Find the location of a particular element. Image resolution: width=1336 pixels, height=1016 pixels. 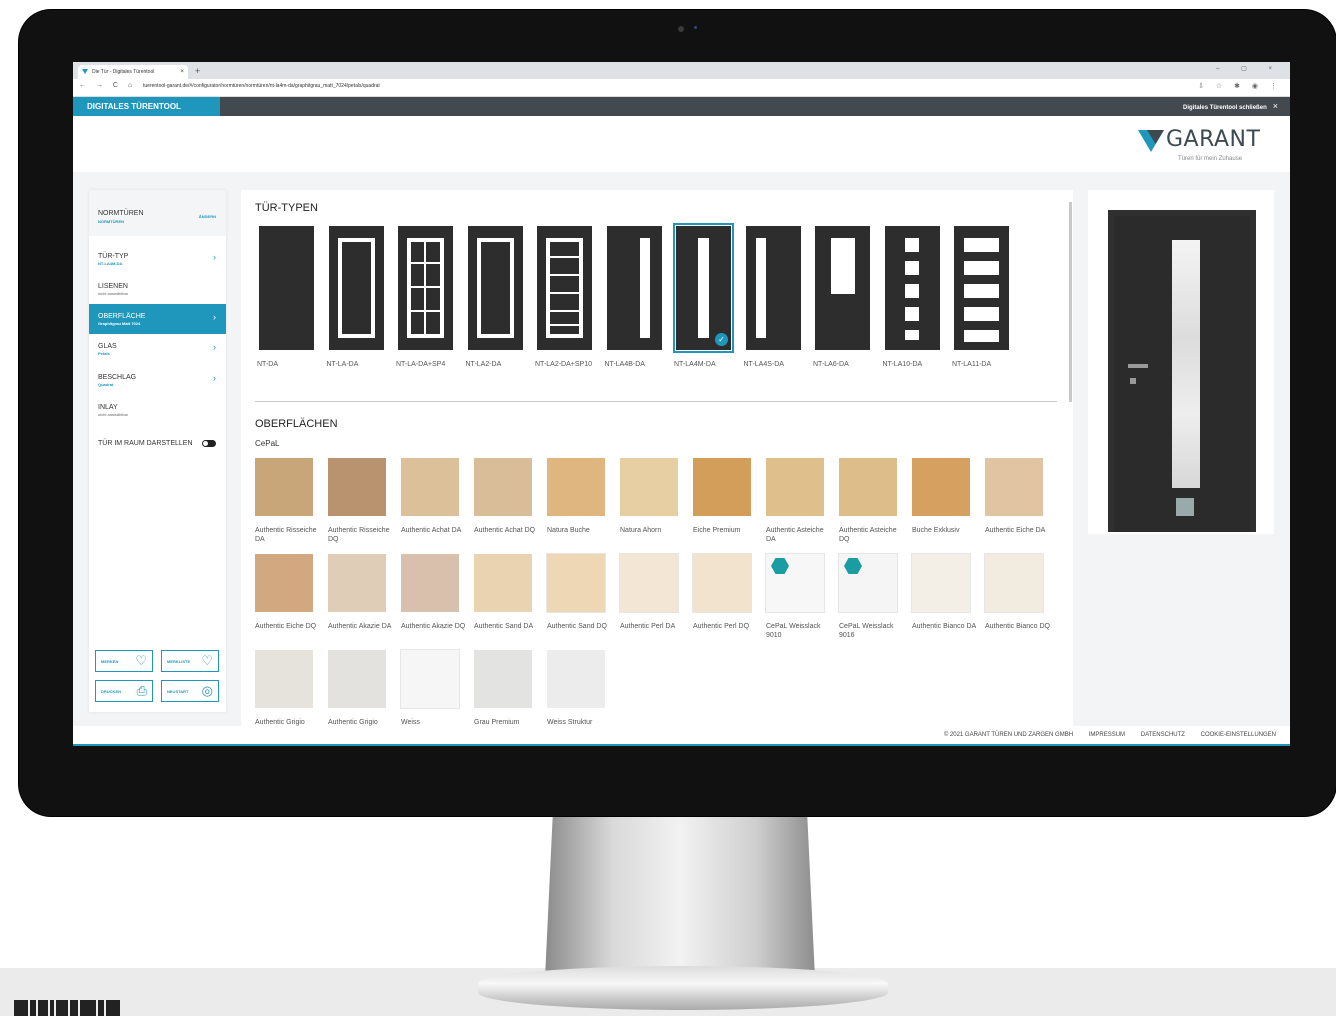

garant-logo: GARANT Türen für mein Zuhause is located at coordinates (1201, 147).